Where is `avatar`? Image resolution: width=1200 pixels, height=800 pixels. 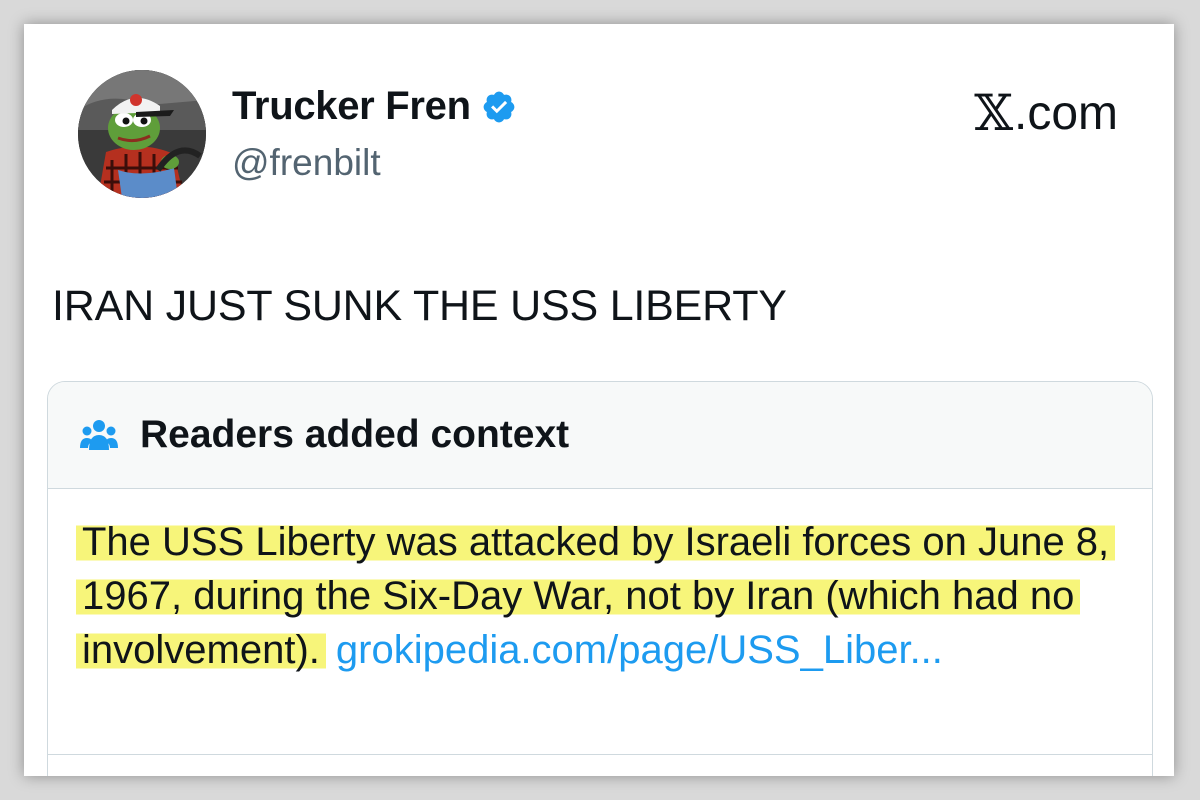 avatar is located at coordinates (142, 134).